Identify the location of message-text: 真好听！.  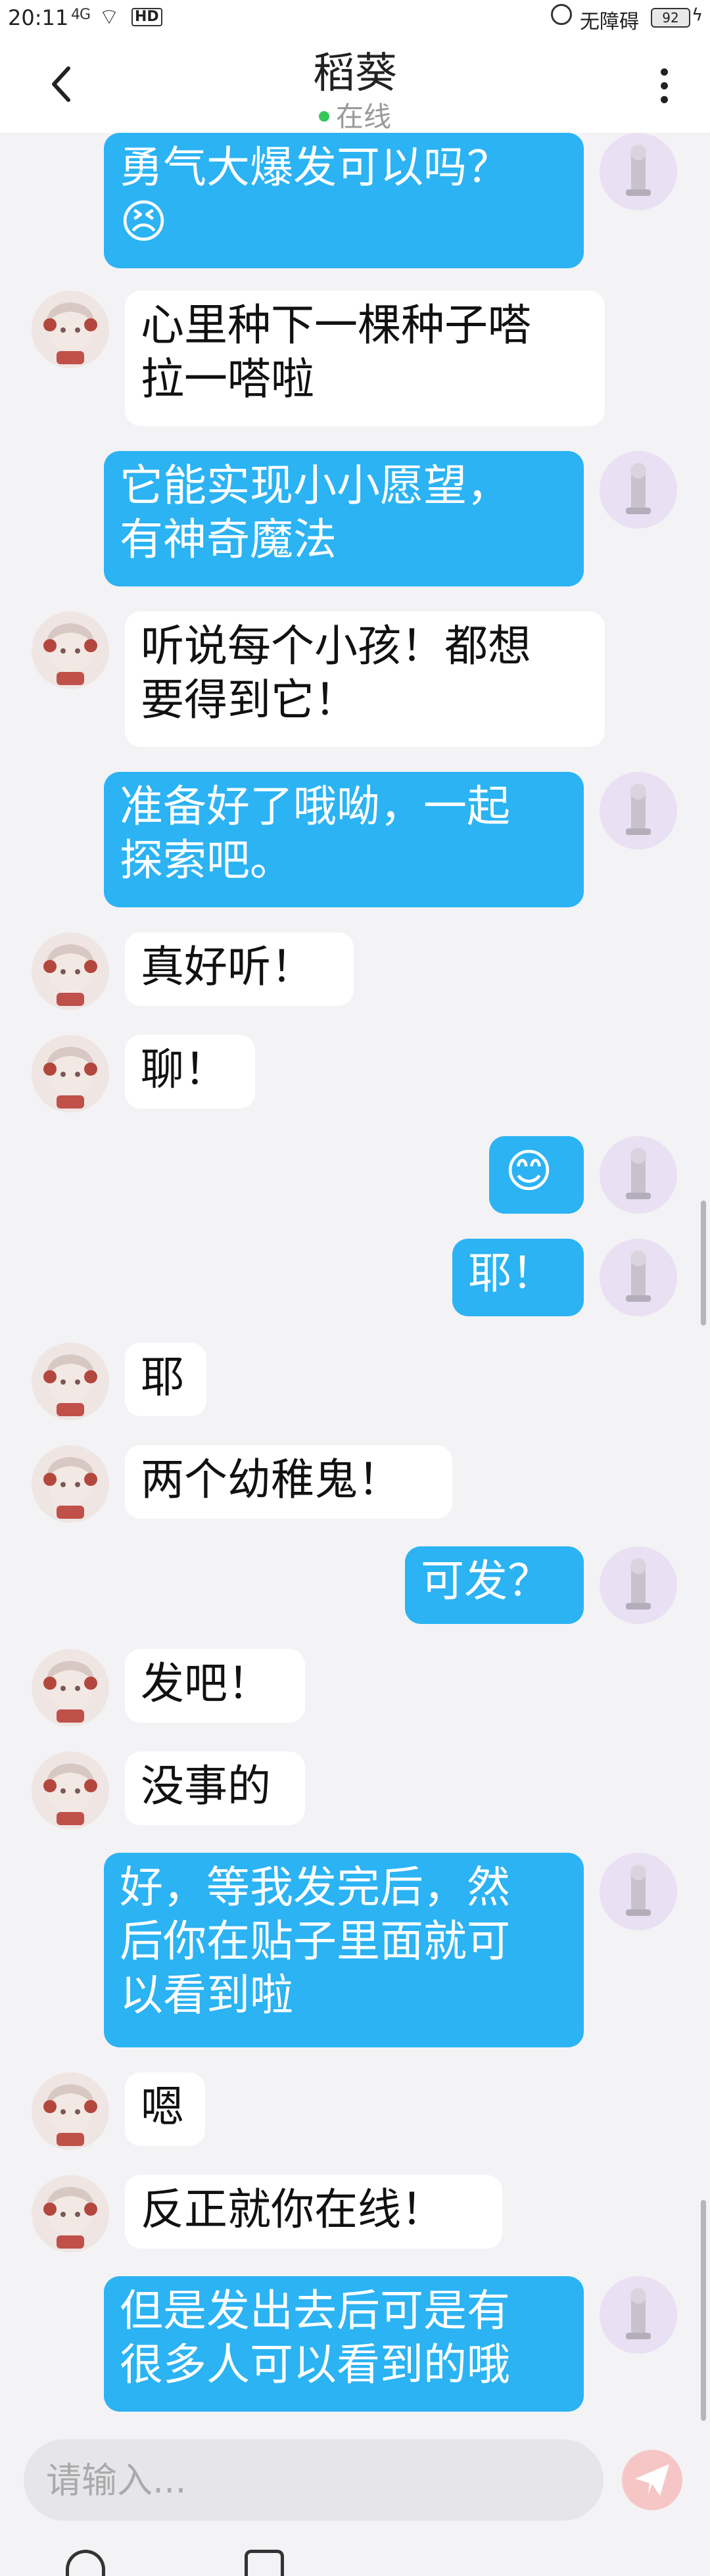
(228, 967).